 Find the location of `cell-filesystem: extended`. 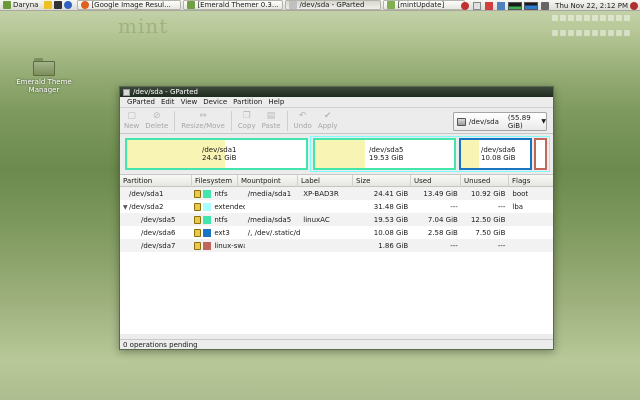

cell-filesystem: extended is located at coordinates (218, 206).